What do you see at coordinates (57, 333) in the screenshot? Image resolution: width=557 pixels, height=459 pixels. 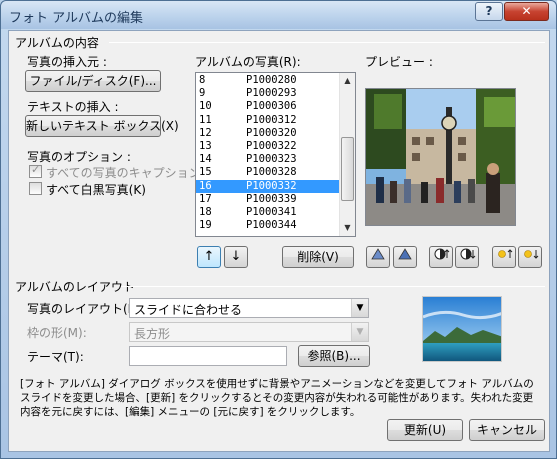 I see `frame-shape-label: 枠の形(M):` at bounding box center [57, 333].